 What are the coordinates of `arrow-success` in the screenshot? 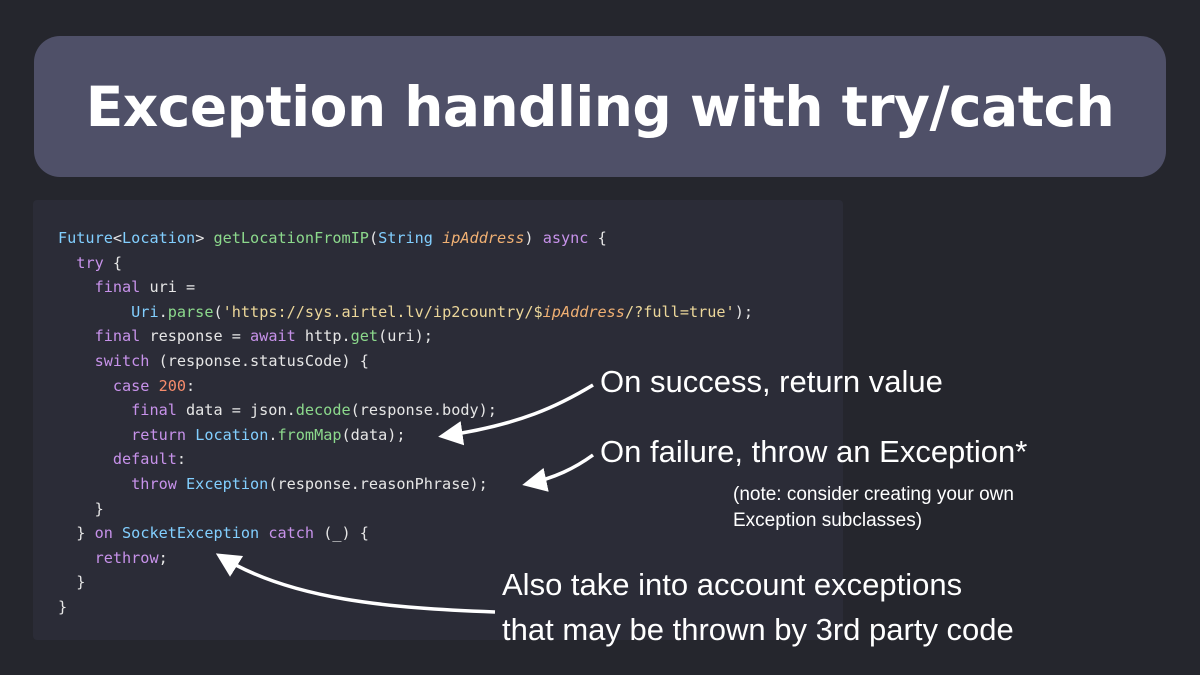 It's located at (516, 414).